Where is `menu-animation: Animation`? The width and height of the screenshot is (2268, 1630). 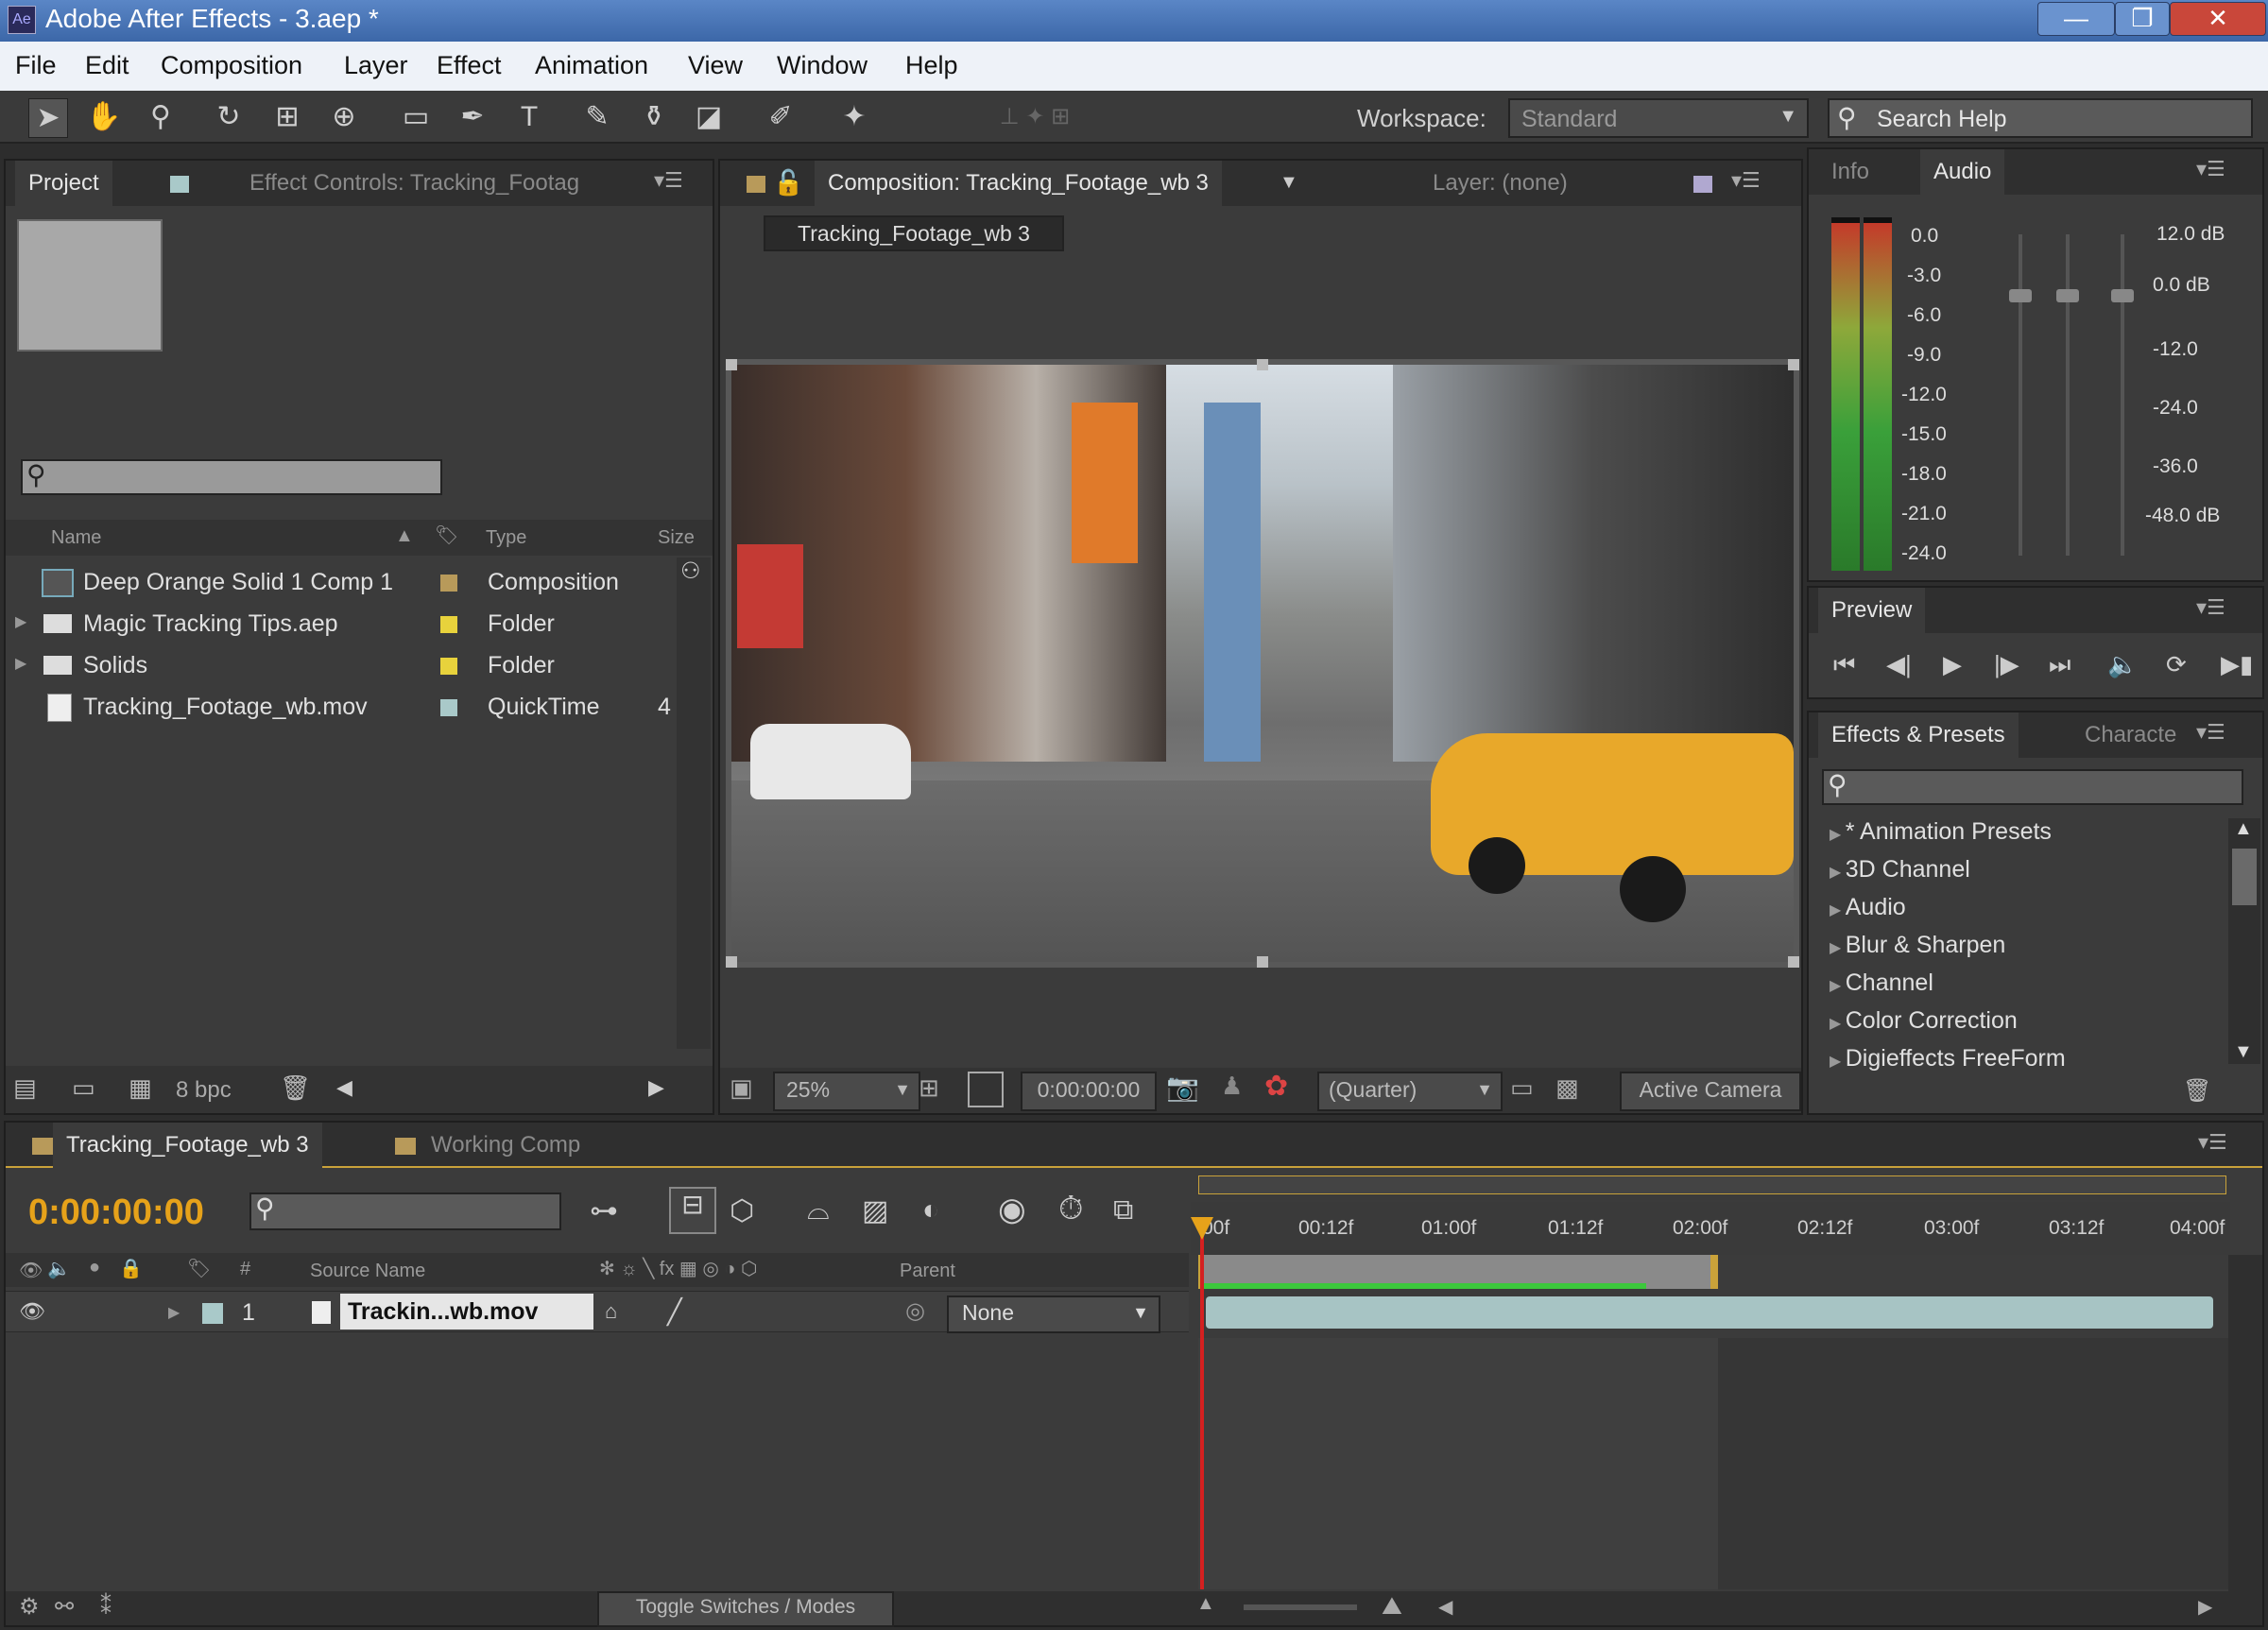
menu-animation: Animation is located at coordinates (591, 65).